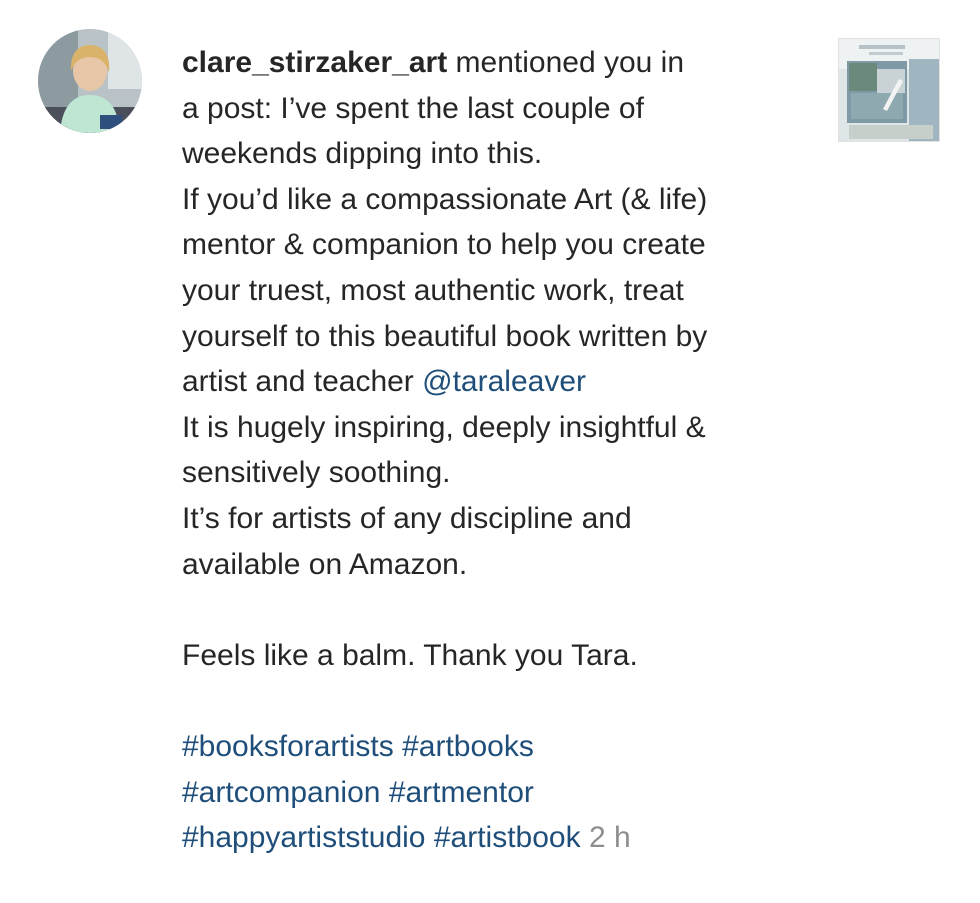  I want to click on hashtag-link: #booksforartists, so click(288, 746).